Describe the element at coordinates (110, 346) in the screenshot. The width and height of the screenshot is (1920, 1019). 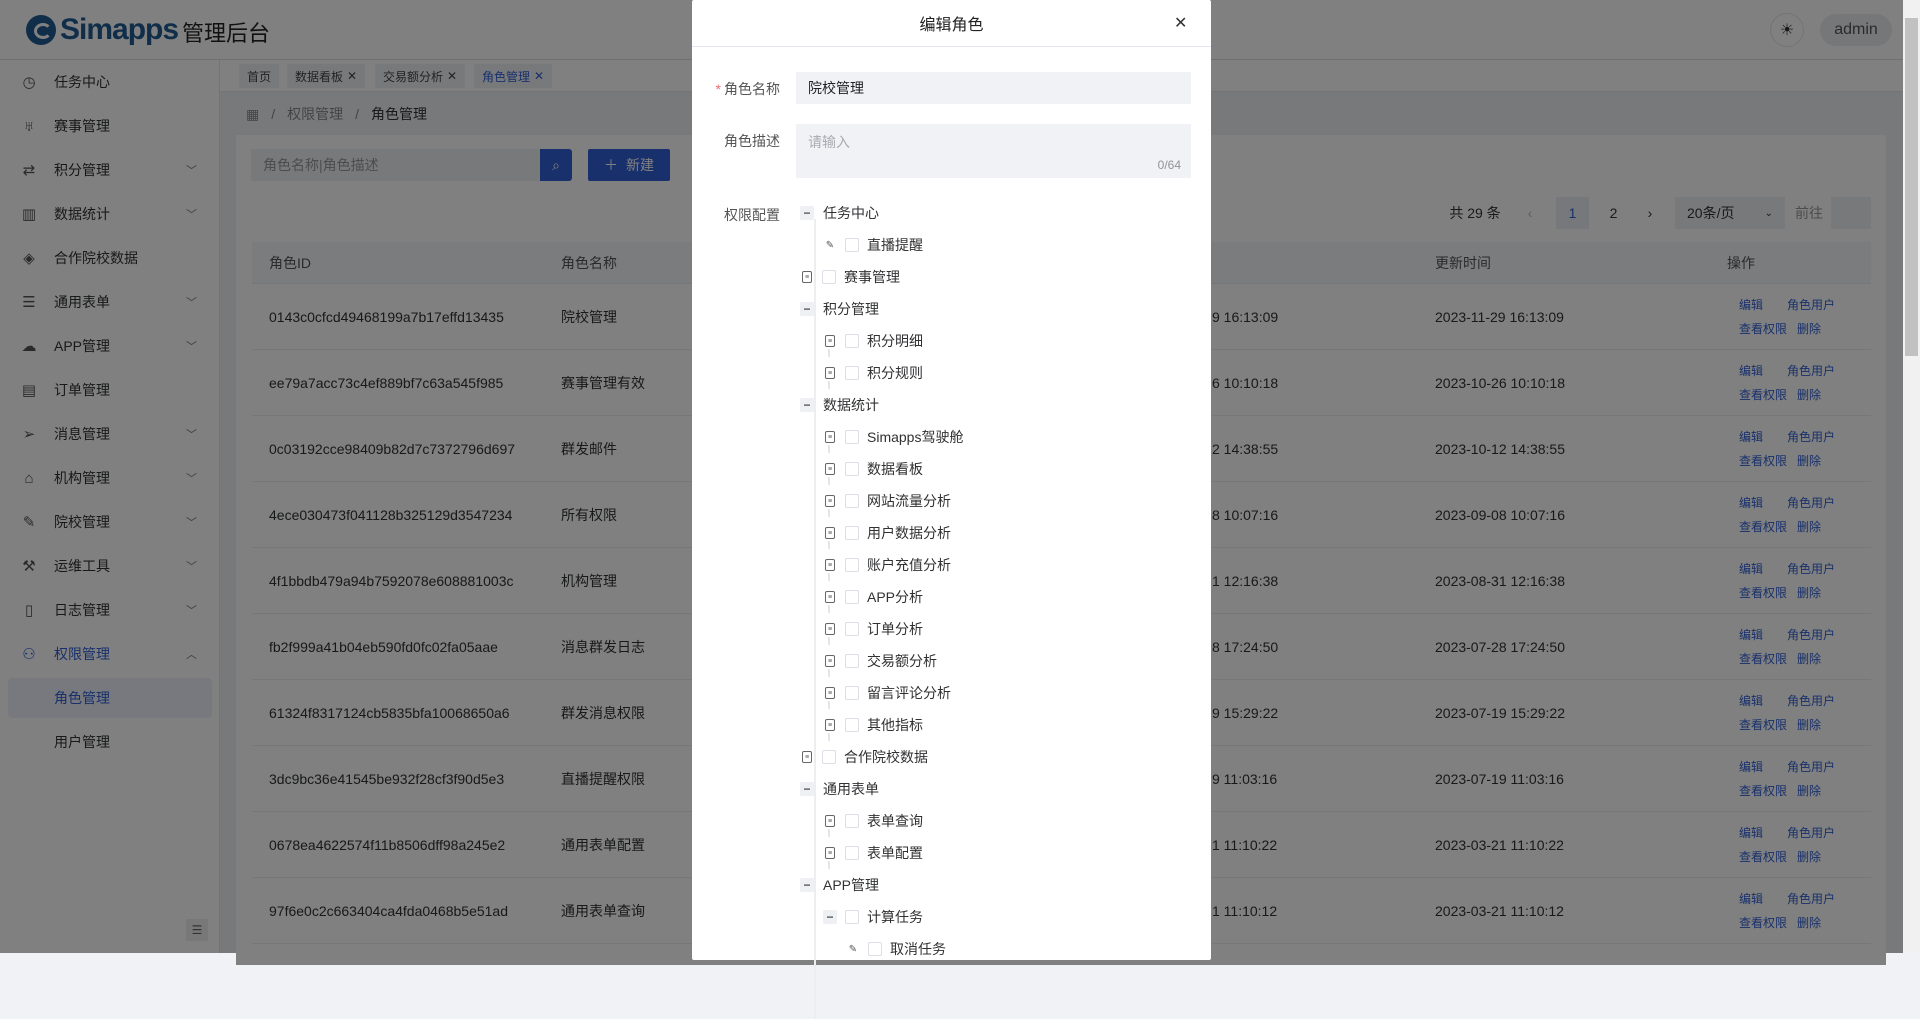
I see `sidebar-item: ☁ APP管理 ﹀` at that location.